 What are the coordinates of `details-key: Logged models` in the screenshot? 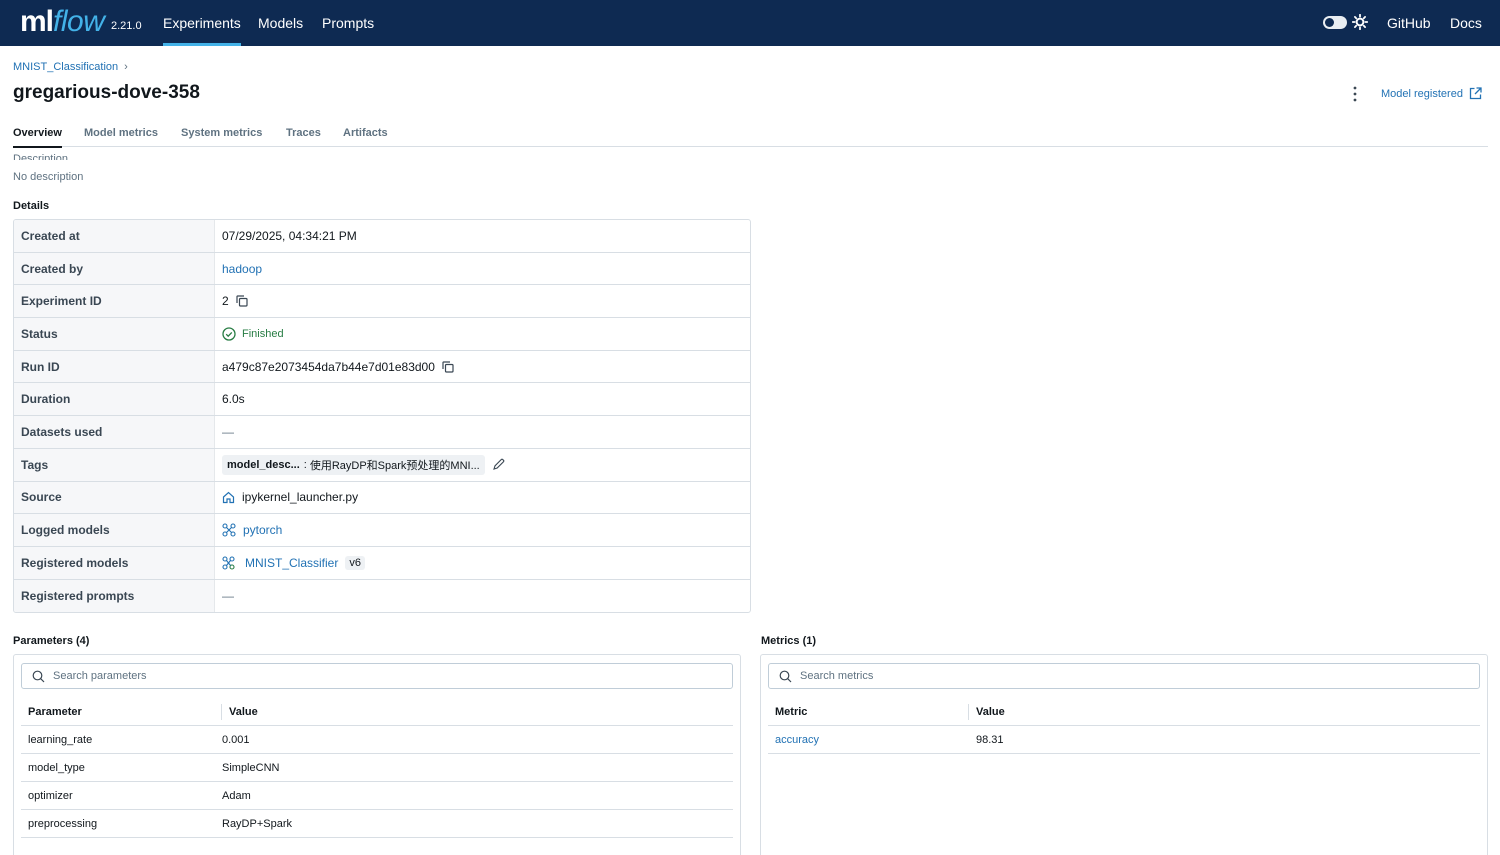 It's located at (114, 530).